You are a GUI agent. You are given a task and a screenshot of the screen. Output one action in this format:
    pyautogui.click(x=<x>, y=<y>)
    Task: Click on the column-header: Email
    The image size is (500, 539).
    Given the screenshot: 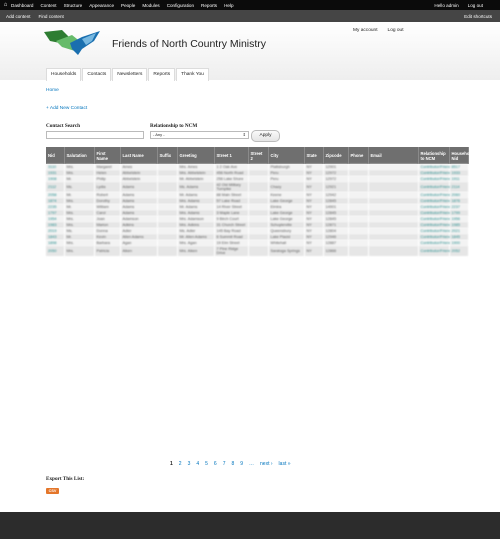 What is the action you would take?
    pyautogui.click(x=393, y=155)
    